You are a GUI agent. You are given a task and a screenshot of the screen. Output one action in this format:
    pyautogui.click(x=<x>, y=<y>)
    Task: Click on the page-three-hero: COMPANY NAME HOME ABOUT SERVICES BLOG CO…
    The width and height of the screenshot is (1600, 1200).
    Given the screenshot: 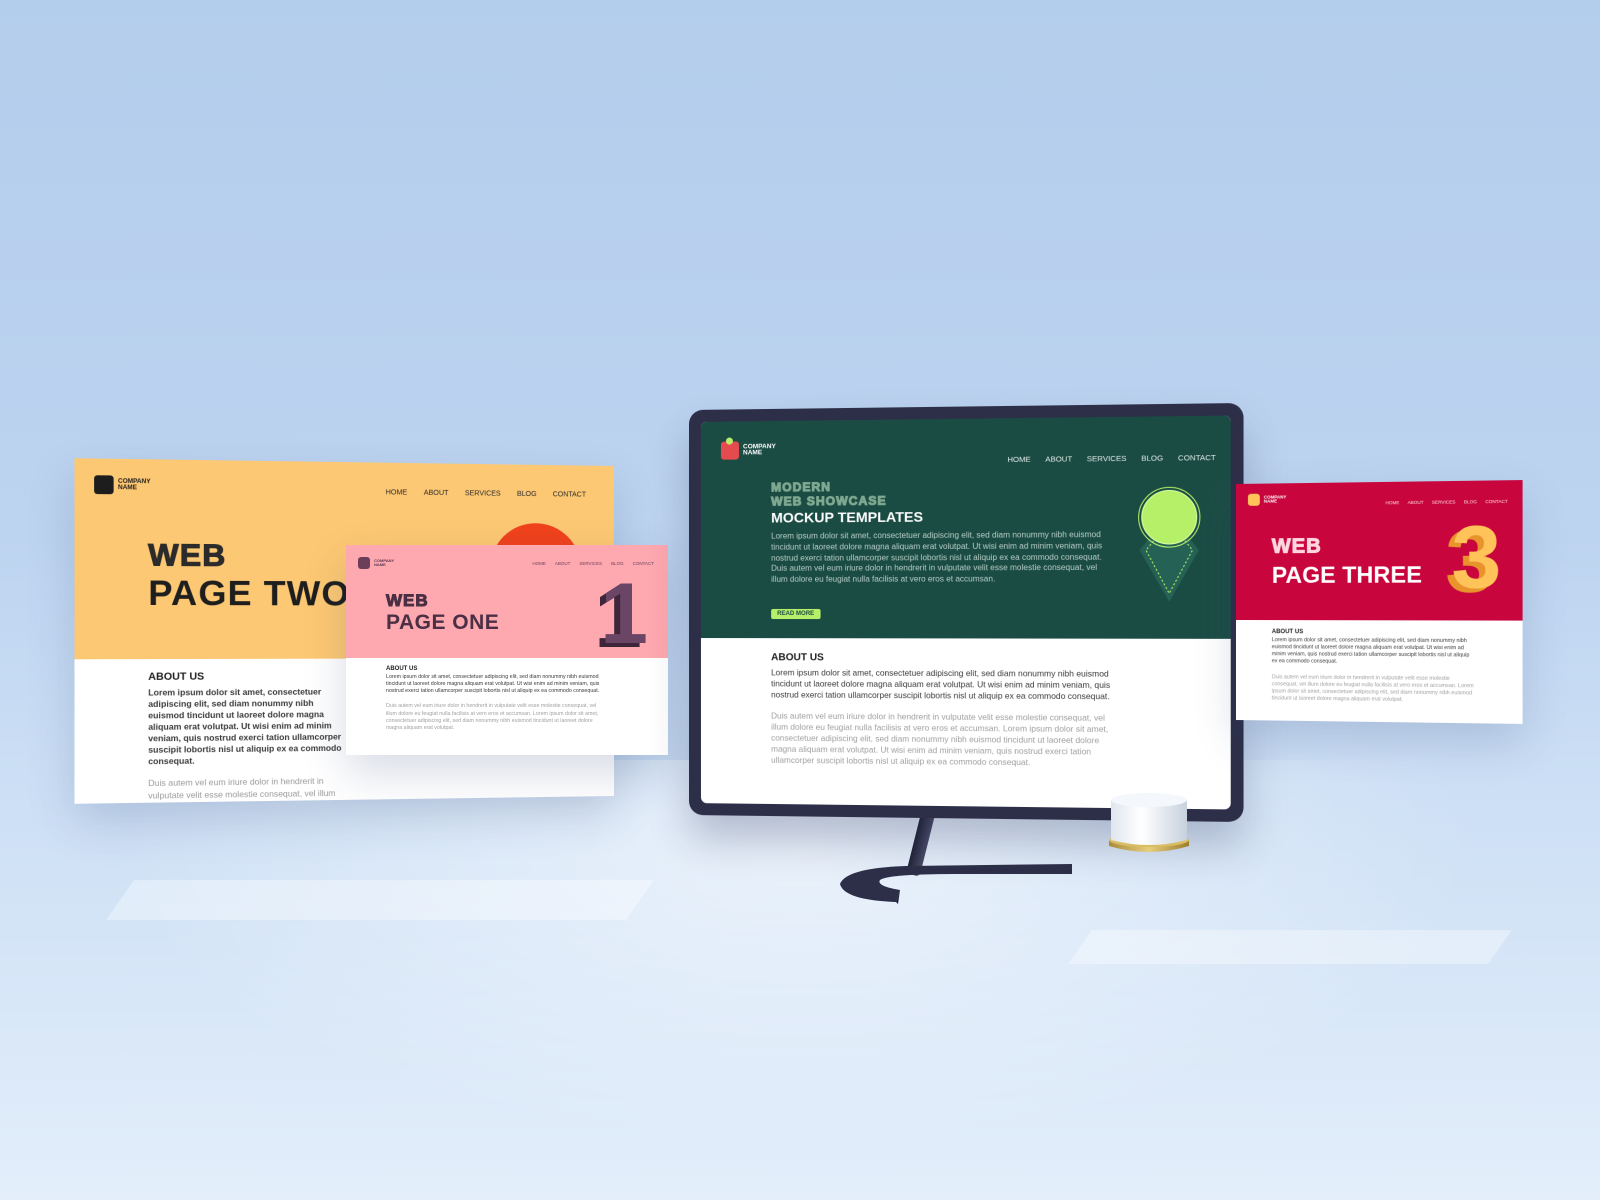 What is the action you would take?
    pyautogui.click(x=1379, y=550)
    